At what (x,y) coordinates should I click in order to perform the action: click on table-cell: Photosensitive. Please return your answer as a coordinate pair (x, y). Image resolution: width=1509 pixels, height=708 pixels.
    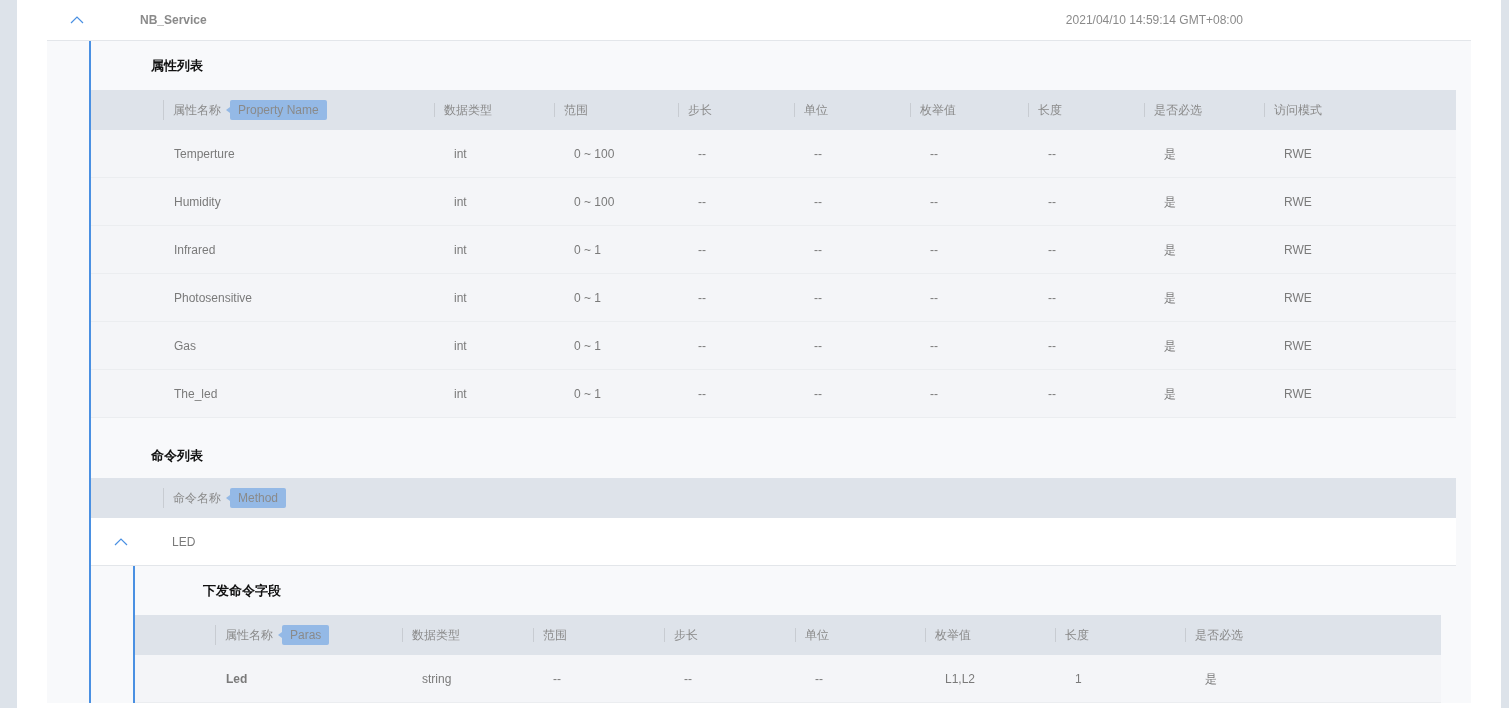
    Looking at the image, I should click on (213, 297).